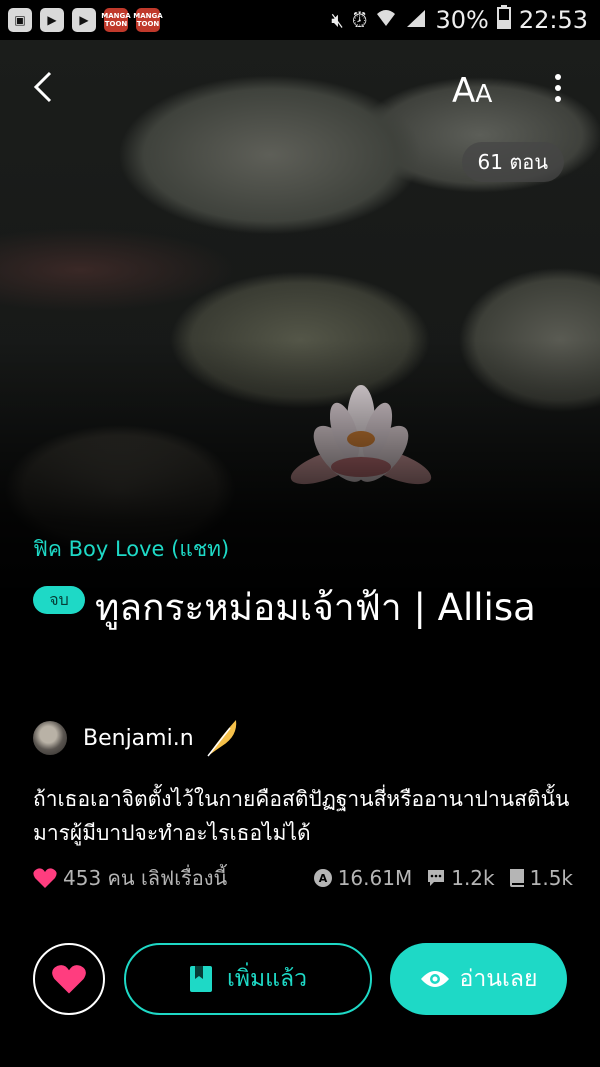  I want to click on author-row: Benjami.n, so click(136, 738).